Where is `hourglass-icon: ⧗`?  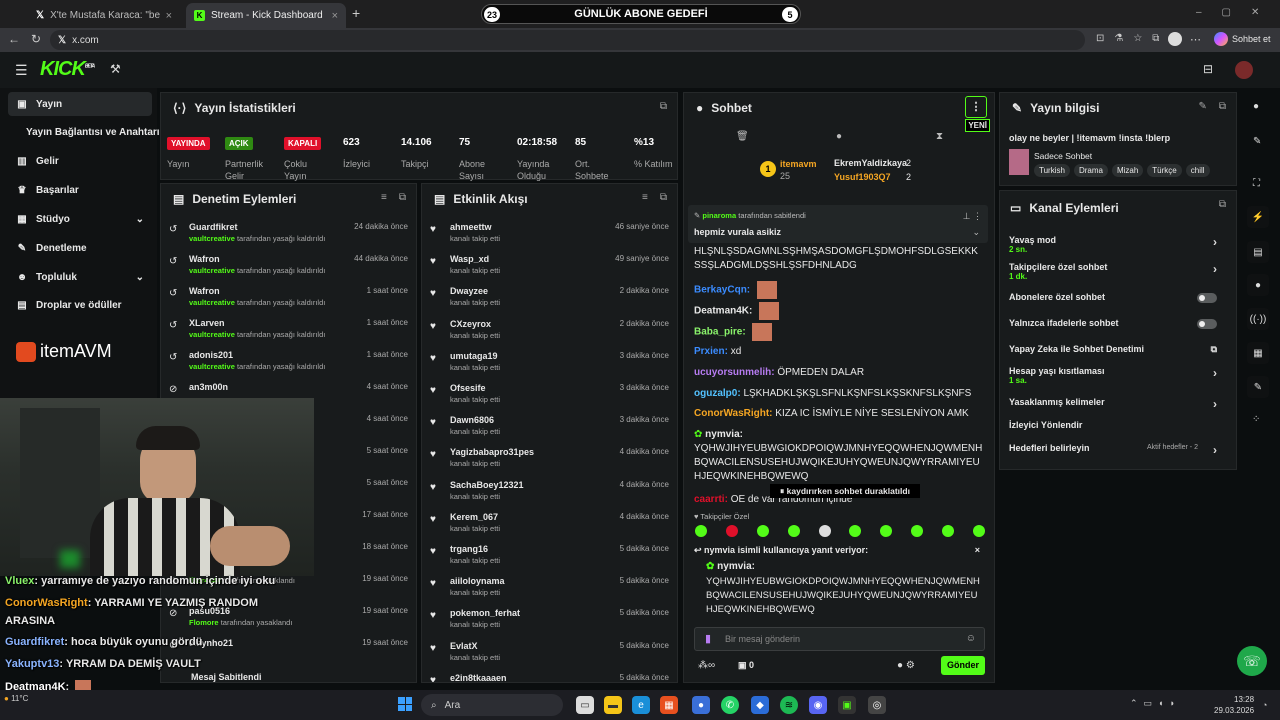 hourglass-icon: ⧗ is located at coordinates (939, 136).